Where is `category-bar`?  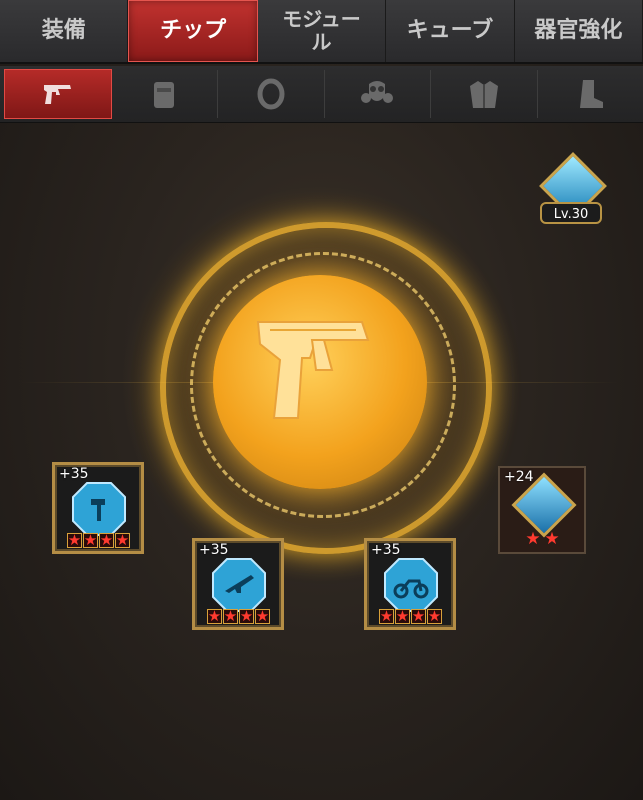
category-bar is located at coordinates (321, 94).